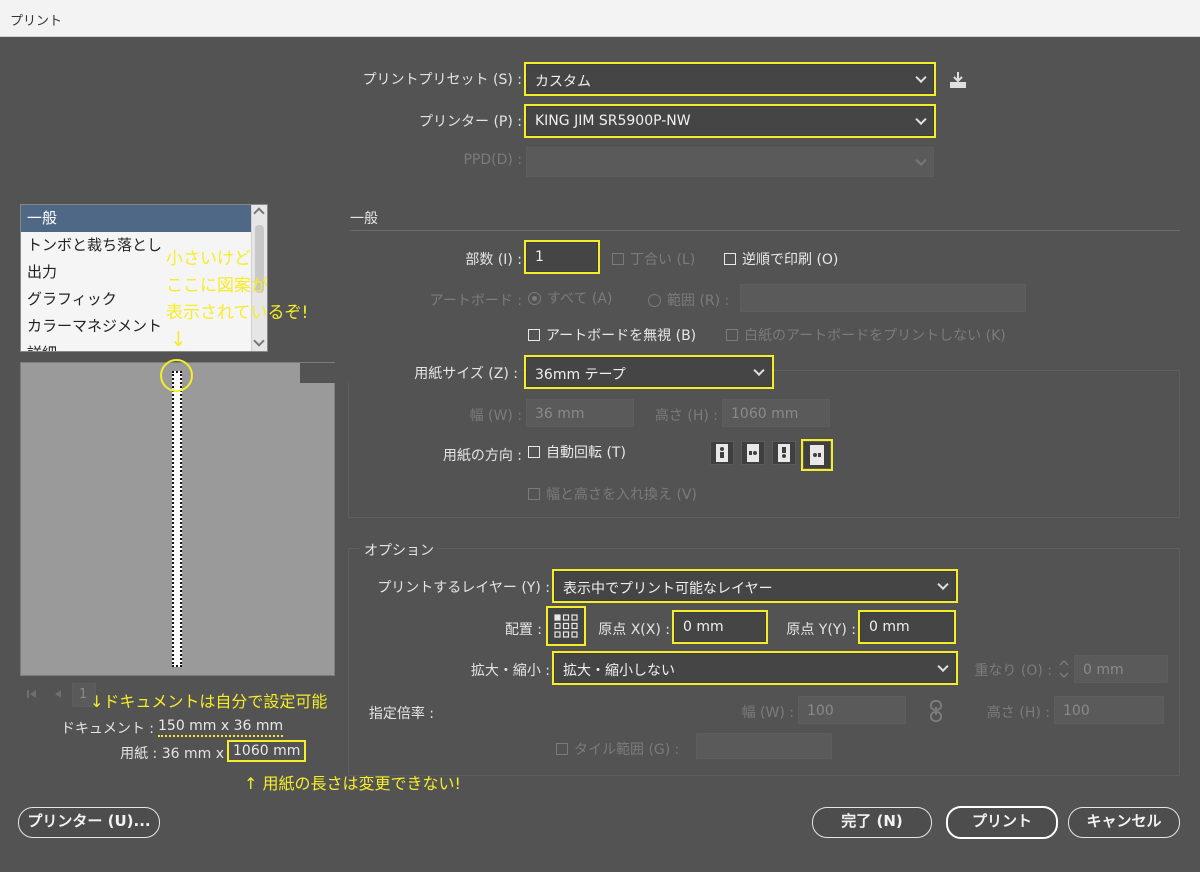 This screenshot has width=1200, height=872. Describe the element at coordinates (1121, 669) in the screenshot. I see `overlap-input: 0 mm` at that location.